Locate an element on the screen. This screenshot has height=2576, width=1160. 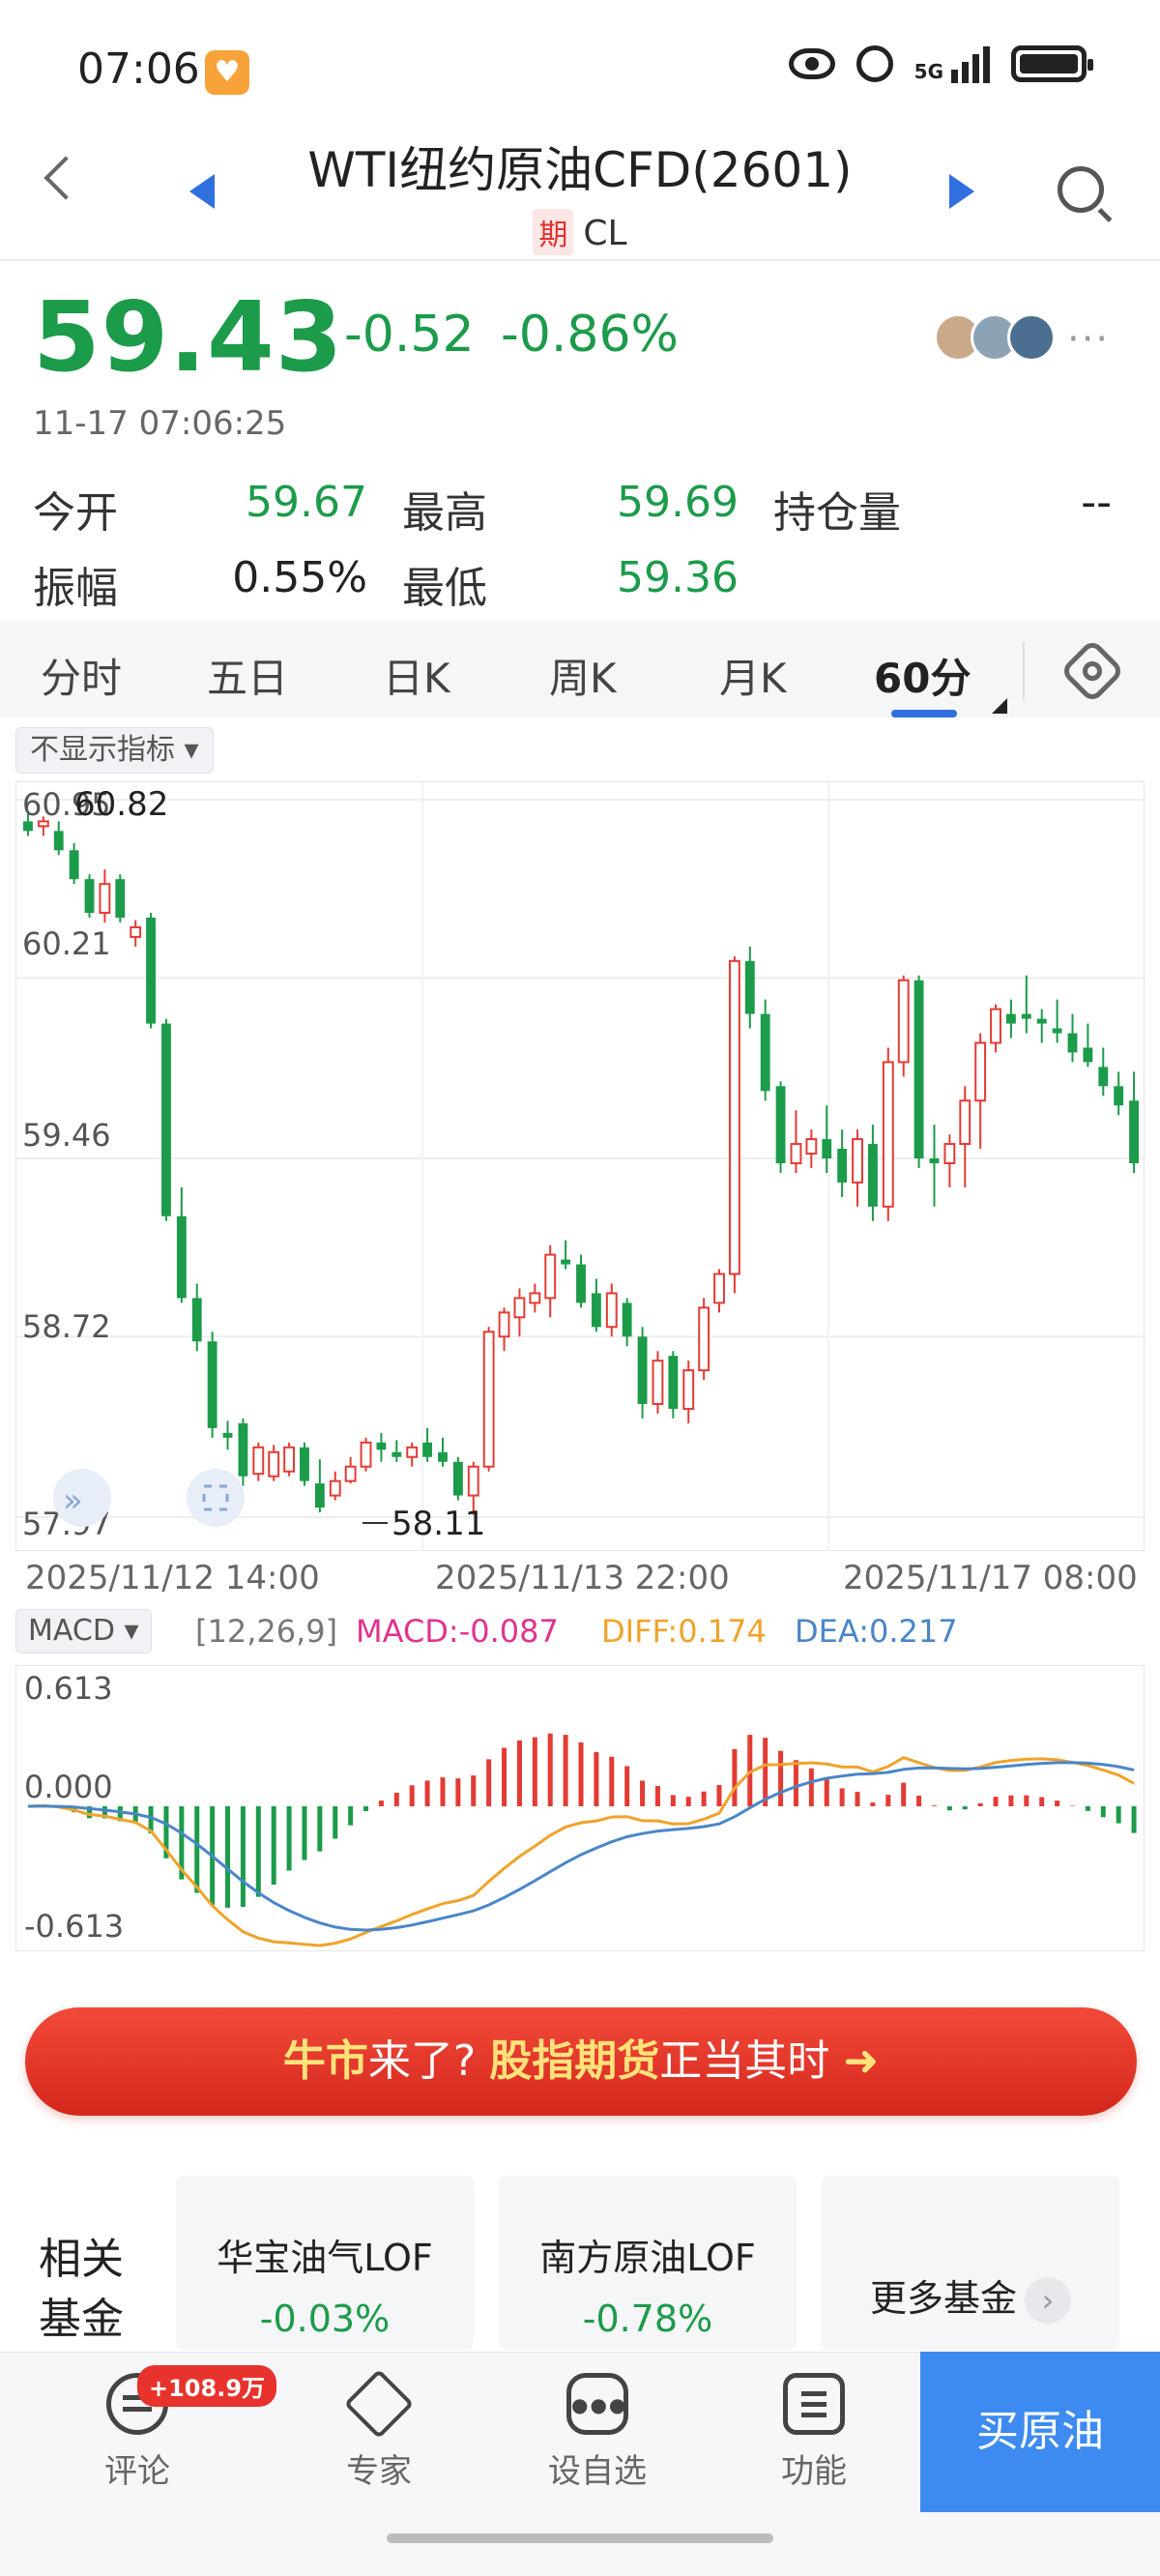
high-label: 最高 is located at coordinates (444, 513).